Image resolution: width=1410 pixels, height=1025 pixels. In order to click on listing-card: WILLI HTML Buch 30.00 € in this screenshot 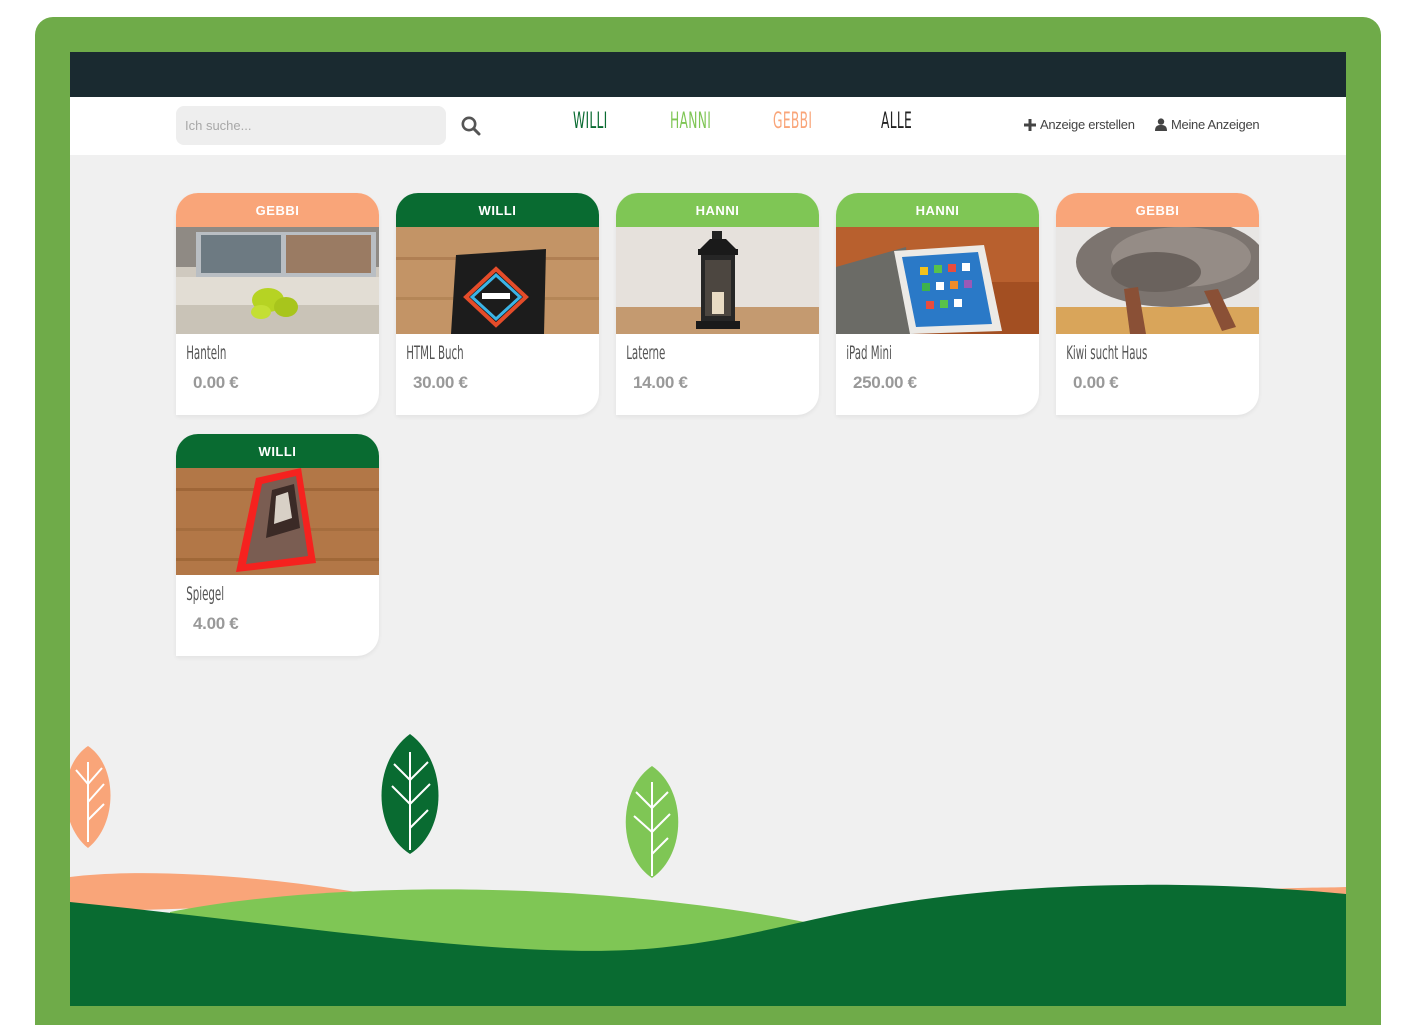, I will do `click(497, 304)`.